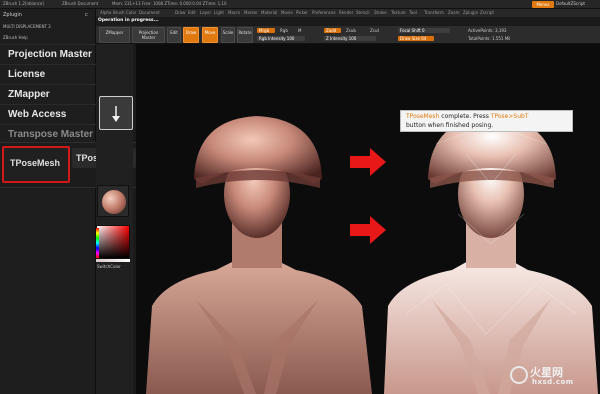 The image size is (600, 394). What do you see at coordinates (380, 12) in the screenshot?
I see `menu-stroke: Stroke` at bounding box center [380, 12].